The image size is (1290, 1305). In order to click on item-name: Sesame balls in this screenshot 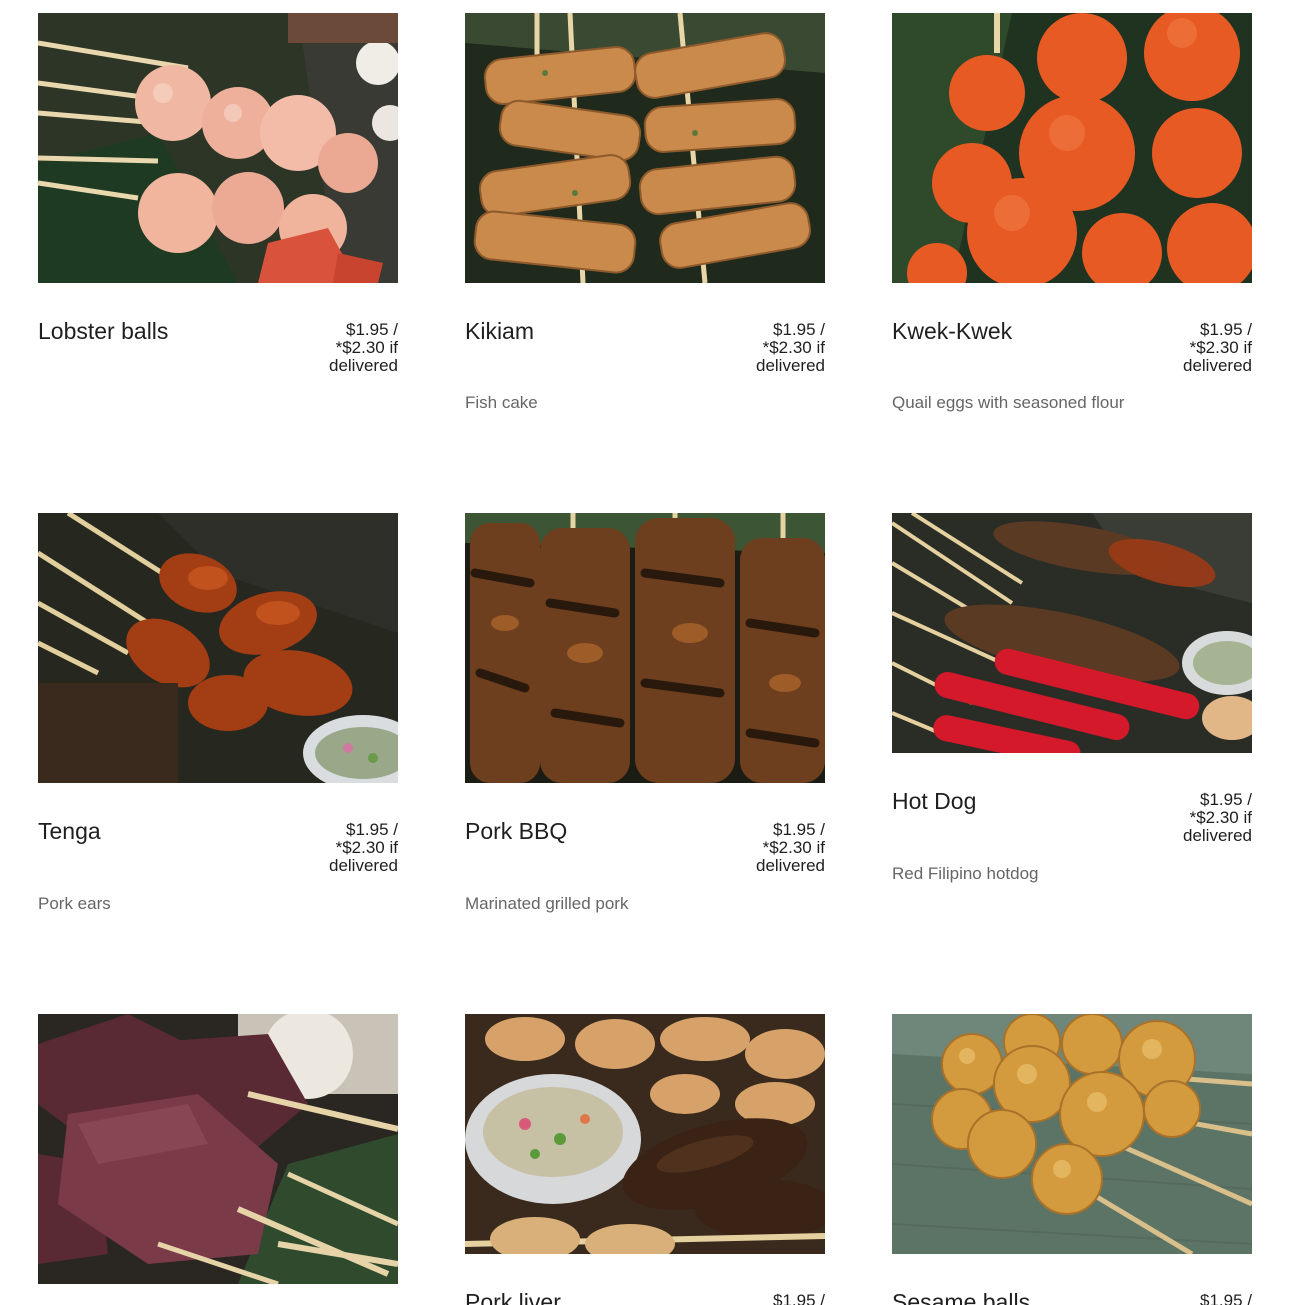, I will do `click(961, 1296)`.